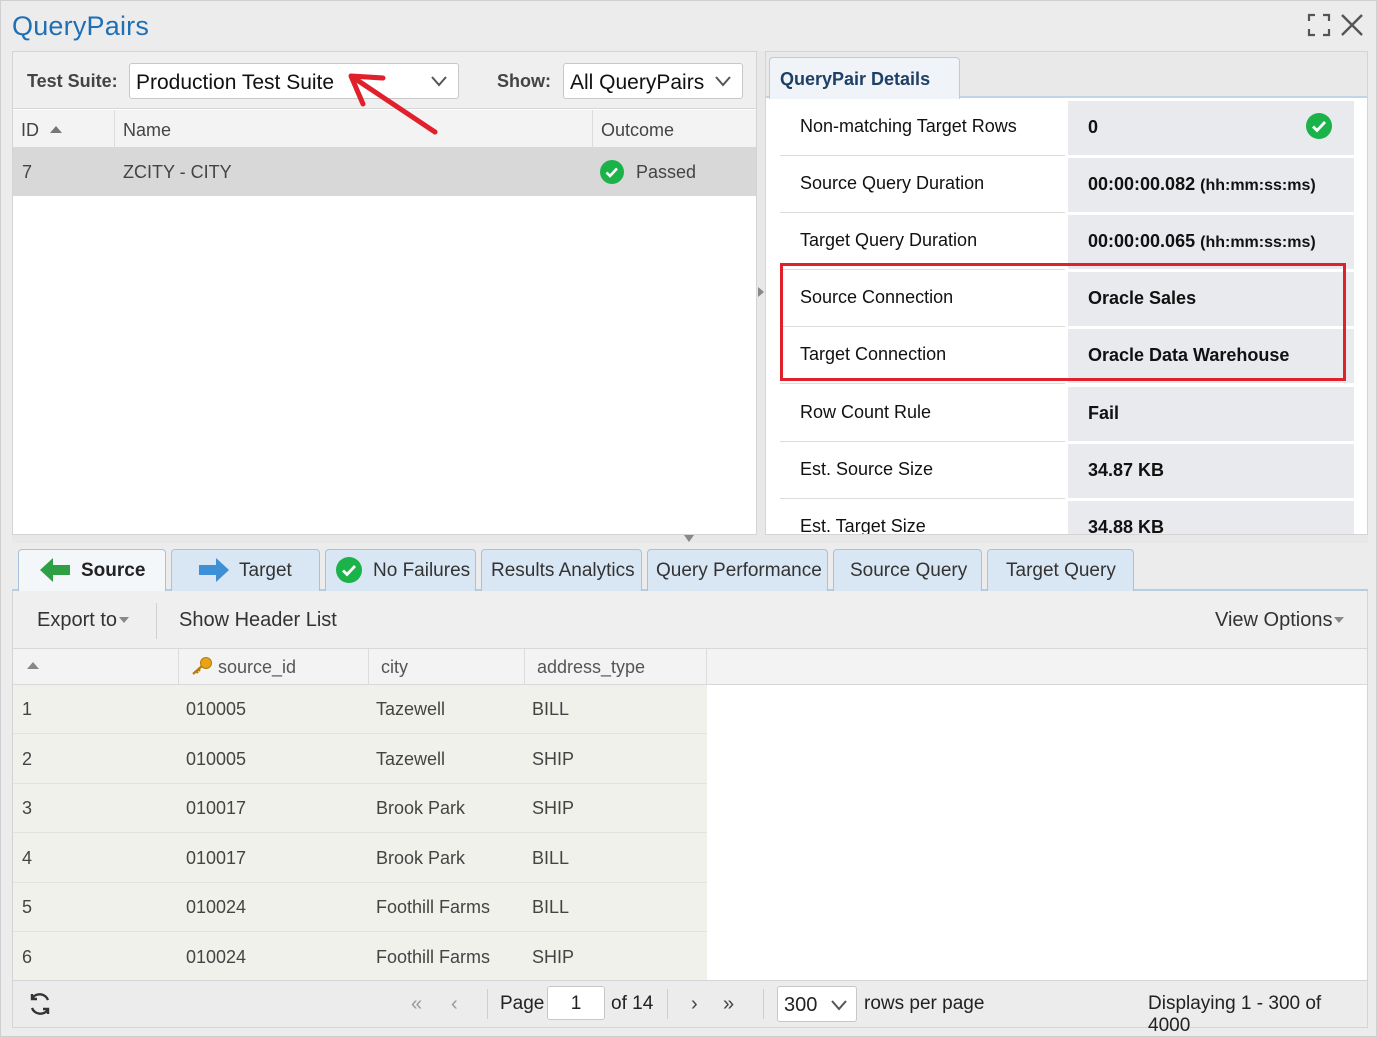 The width and height of the screenshot is (1377, 1037). What do you see at coordinates (924, 1003) in the screenshot?
I see `rows-per-page-label: rows per page` at bounding box center [924, 1003].